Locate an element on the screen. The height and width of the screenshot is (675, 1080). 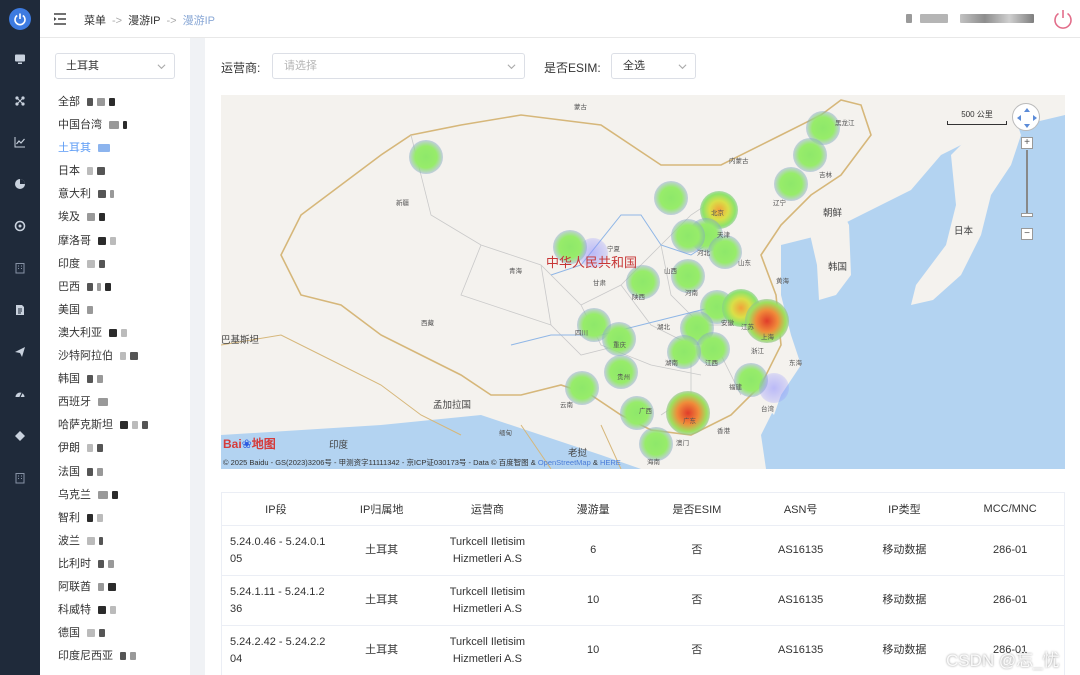
column-header: 是否ESIM is located at coordinates (697, 509).